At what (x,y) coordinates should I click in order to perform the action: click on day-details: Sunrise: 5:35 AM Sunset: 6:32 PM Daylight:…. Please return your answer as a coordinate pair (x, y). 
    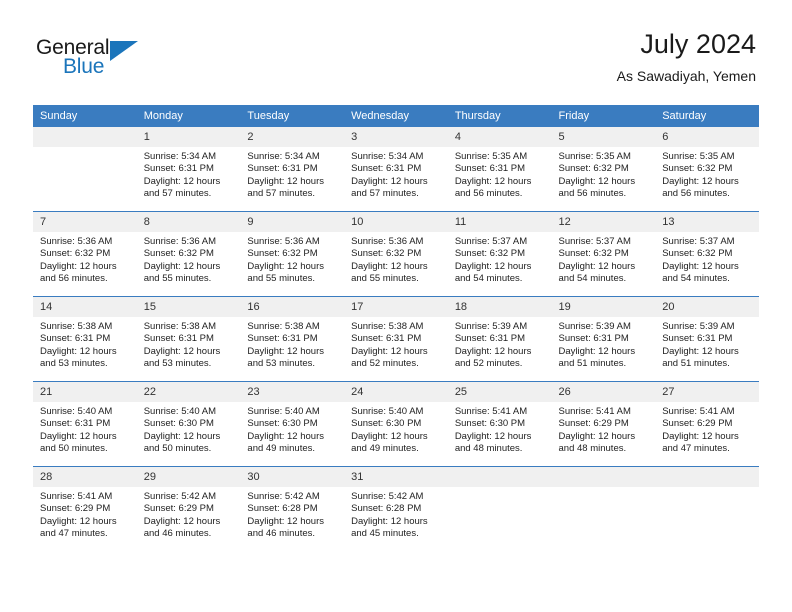
    Looking at the image, I should click on (604, 173).